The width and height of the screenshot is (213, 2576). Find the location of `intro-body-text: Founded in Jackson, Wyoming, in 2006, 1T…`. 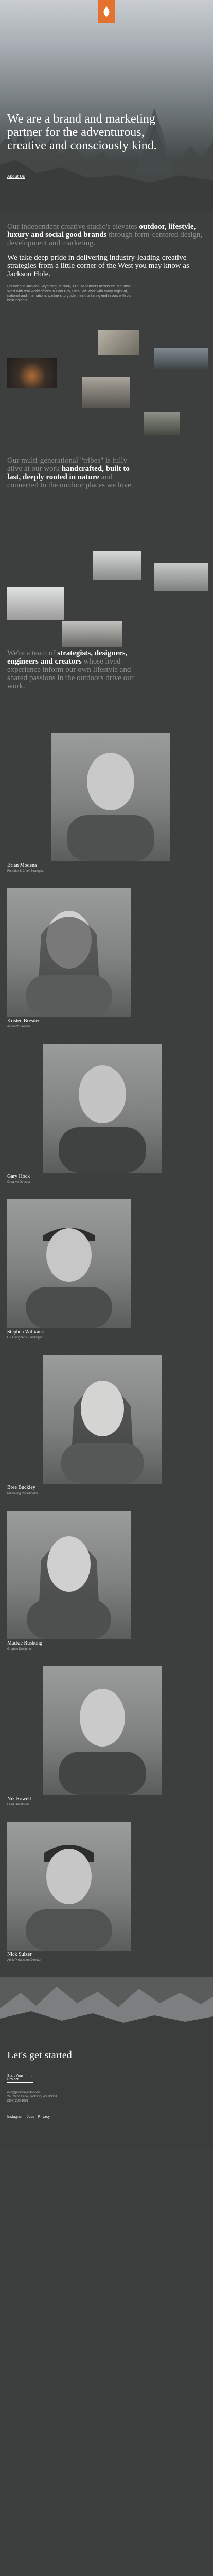

intro-body-text: Founded in Jackson, Wyoming, in 2006, 1T… is located at coordinates (69, 293).